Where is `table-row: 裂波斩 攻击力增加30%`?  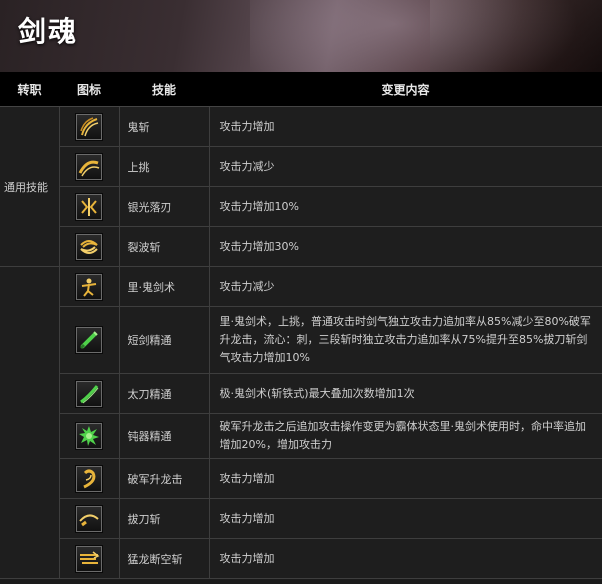
table-row: 裂波斩 攻击力增加30% is located at coordinates (301, 246).